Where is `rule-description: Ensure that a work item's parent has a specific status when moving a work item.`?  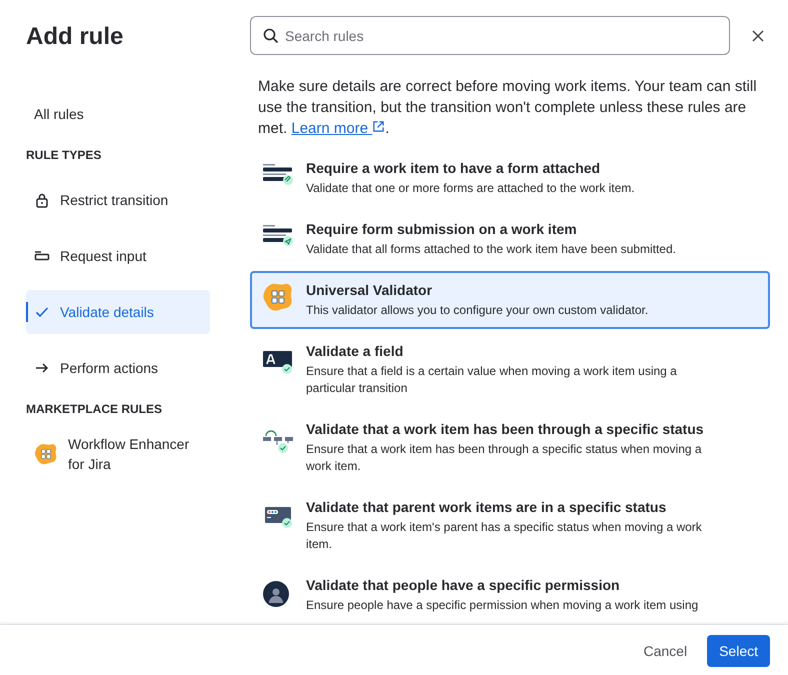 rule-description: Ensure that a work item's parent has a specific status when moving a work item. is located at coordinates (504, 536).